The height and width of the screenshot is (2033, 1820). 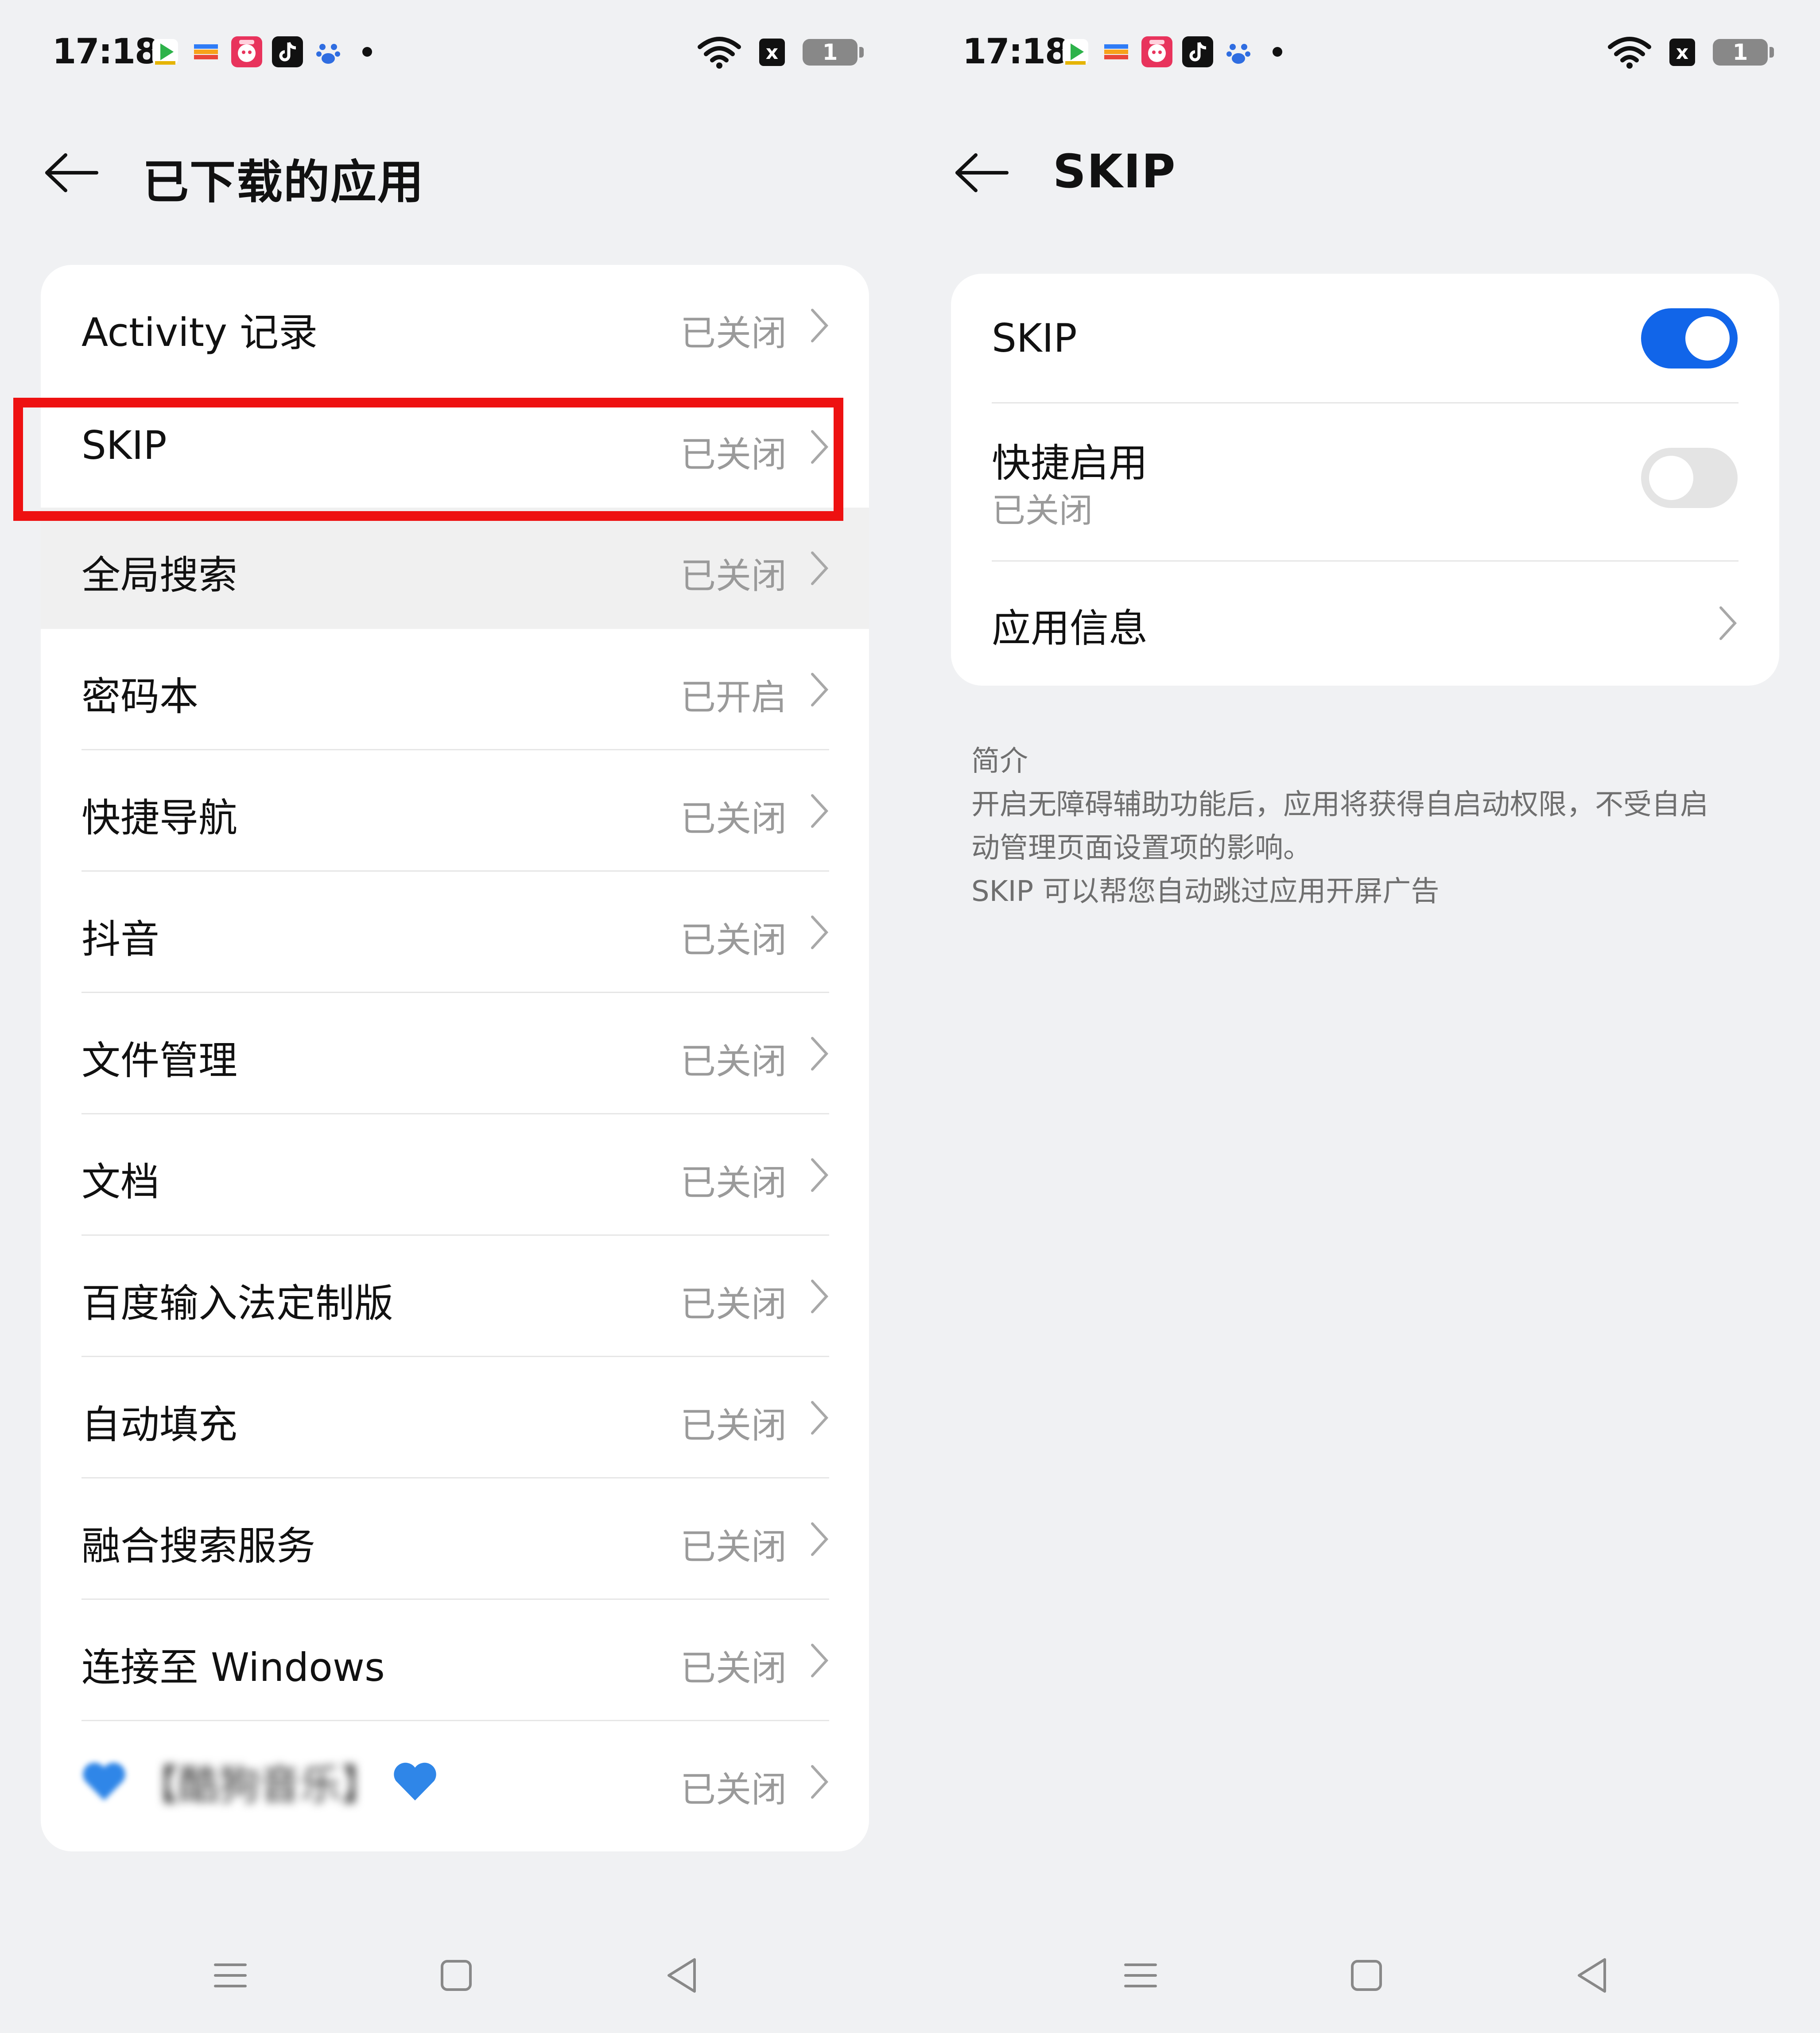 What do you see at coordinates (120, 1182) in the screenshot?
I see `list-item-label: 文档` at bounding box center [120, 1182].